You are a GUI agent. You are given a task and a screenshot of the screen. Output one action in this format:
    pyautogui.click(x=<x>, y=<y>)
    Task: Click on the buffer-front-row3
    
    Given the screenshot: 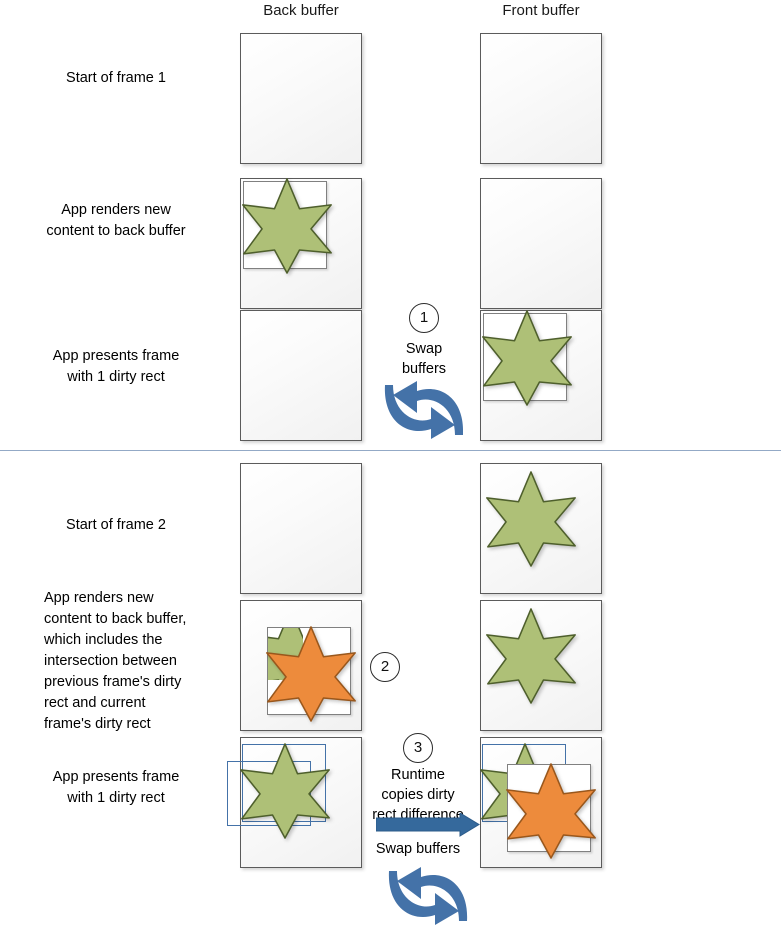 What is the action you would take?
    pyautogui.click(x=541, y=375)
    